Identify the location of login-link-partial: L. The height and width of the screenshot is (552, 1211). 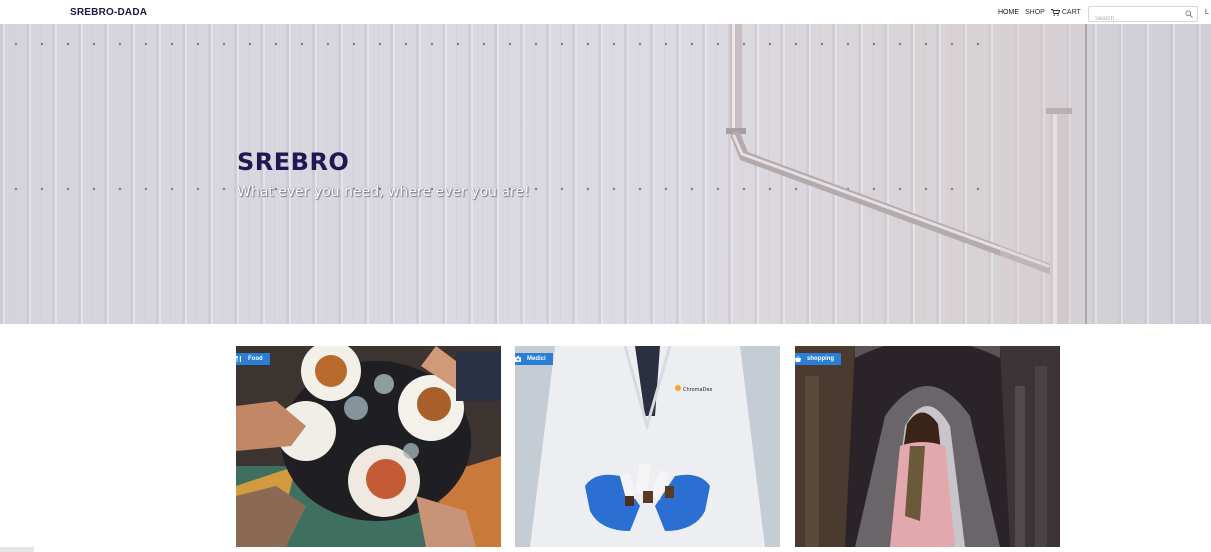
(1207, 12).